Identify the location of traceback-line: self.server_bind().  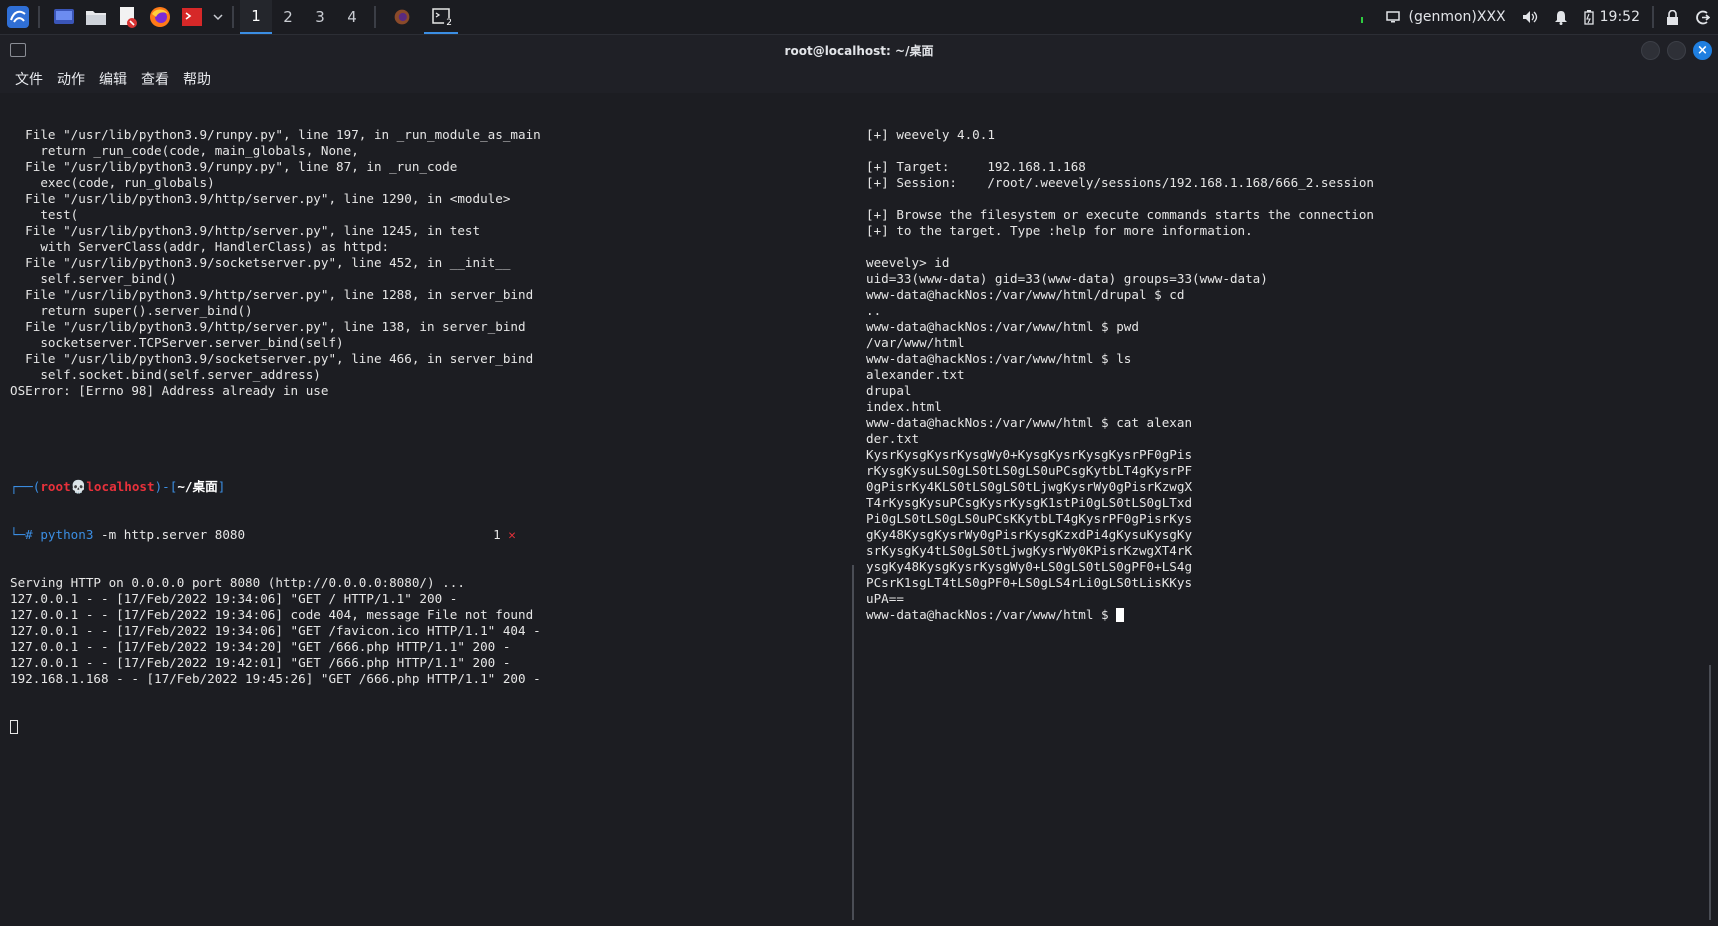
(93, 278).